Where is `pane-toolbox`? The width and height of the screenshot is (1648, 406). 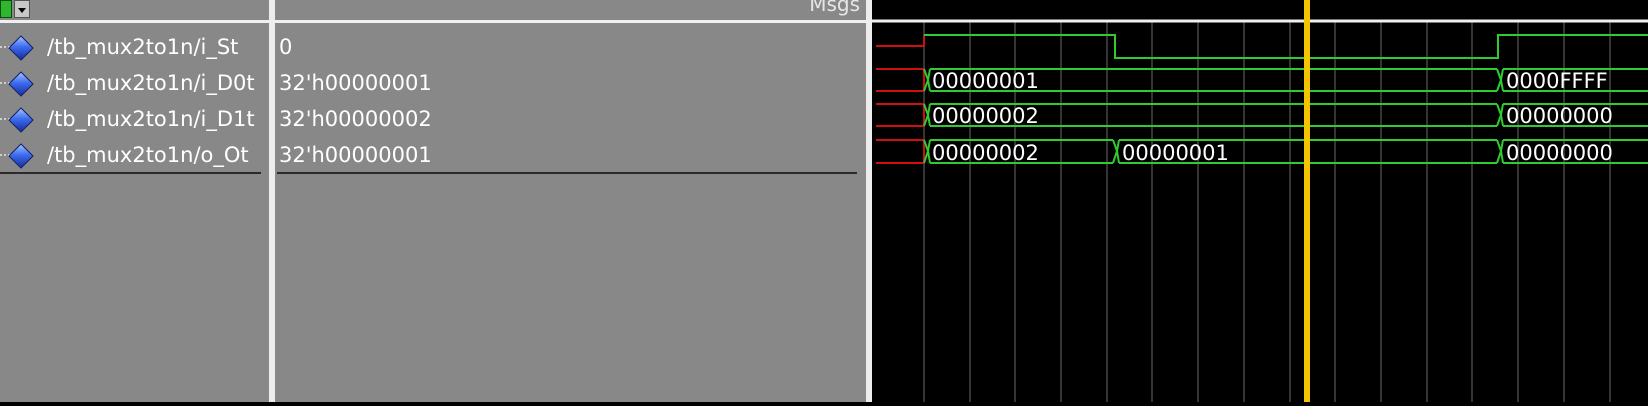 pane-toolbox is located at coordinates (15, 9).